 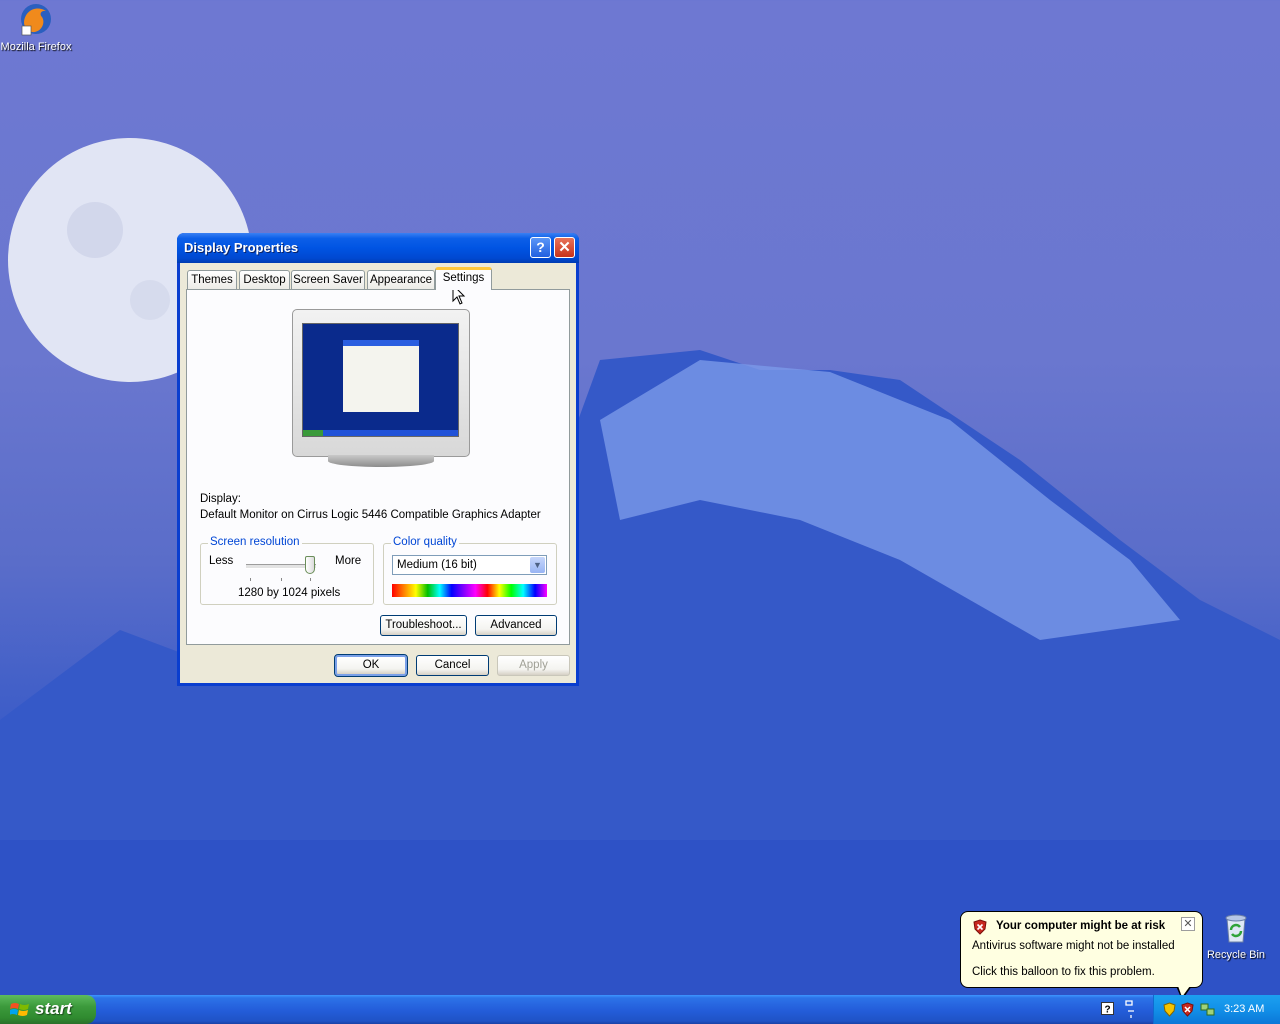 What do you see at coordinates (1236, 928) in the screenshot?
I see `recycle-bin-icon` at bounding box center [1236, 928].